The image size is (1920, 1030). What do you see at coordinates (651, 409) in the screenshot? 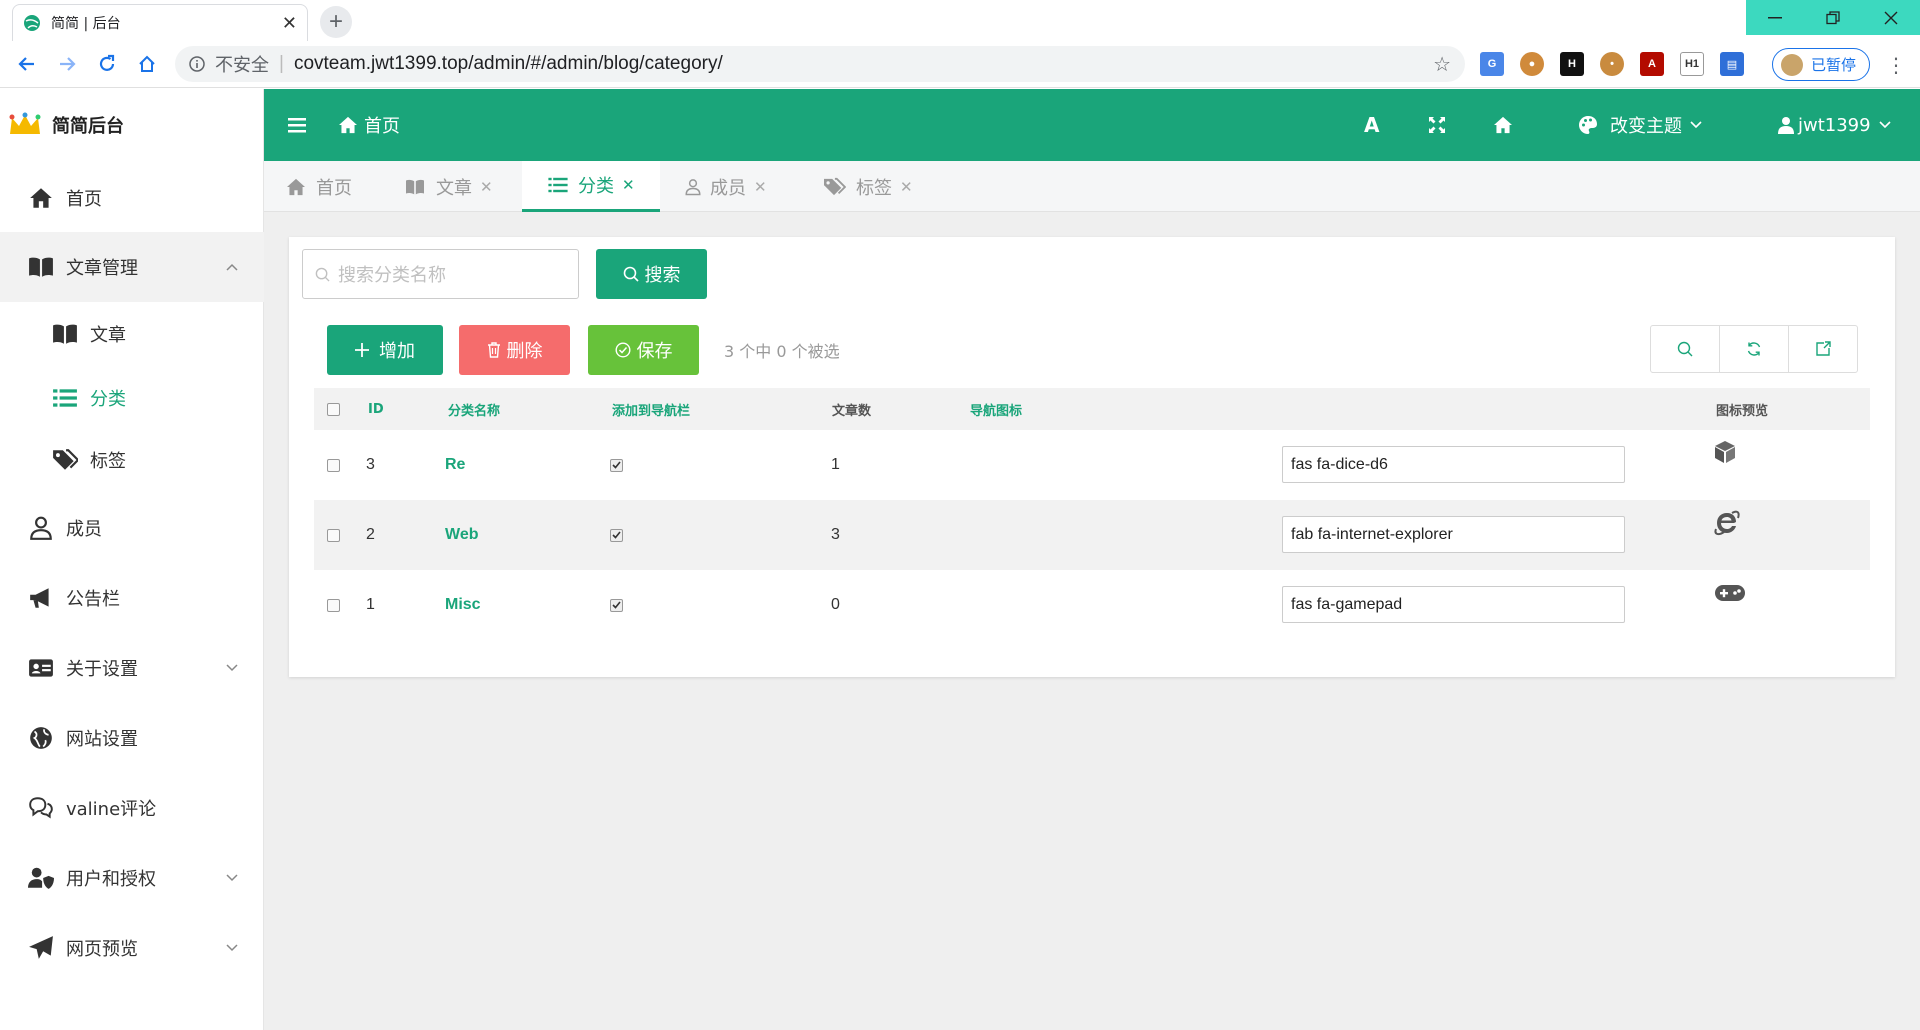
I see `column-header-add-to-nav: 添加到导航栏` at bounding box center [651, 409].